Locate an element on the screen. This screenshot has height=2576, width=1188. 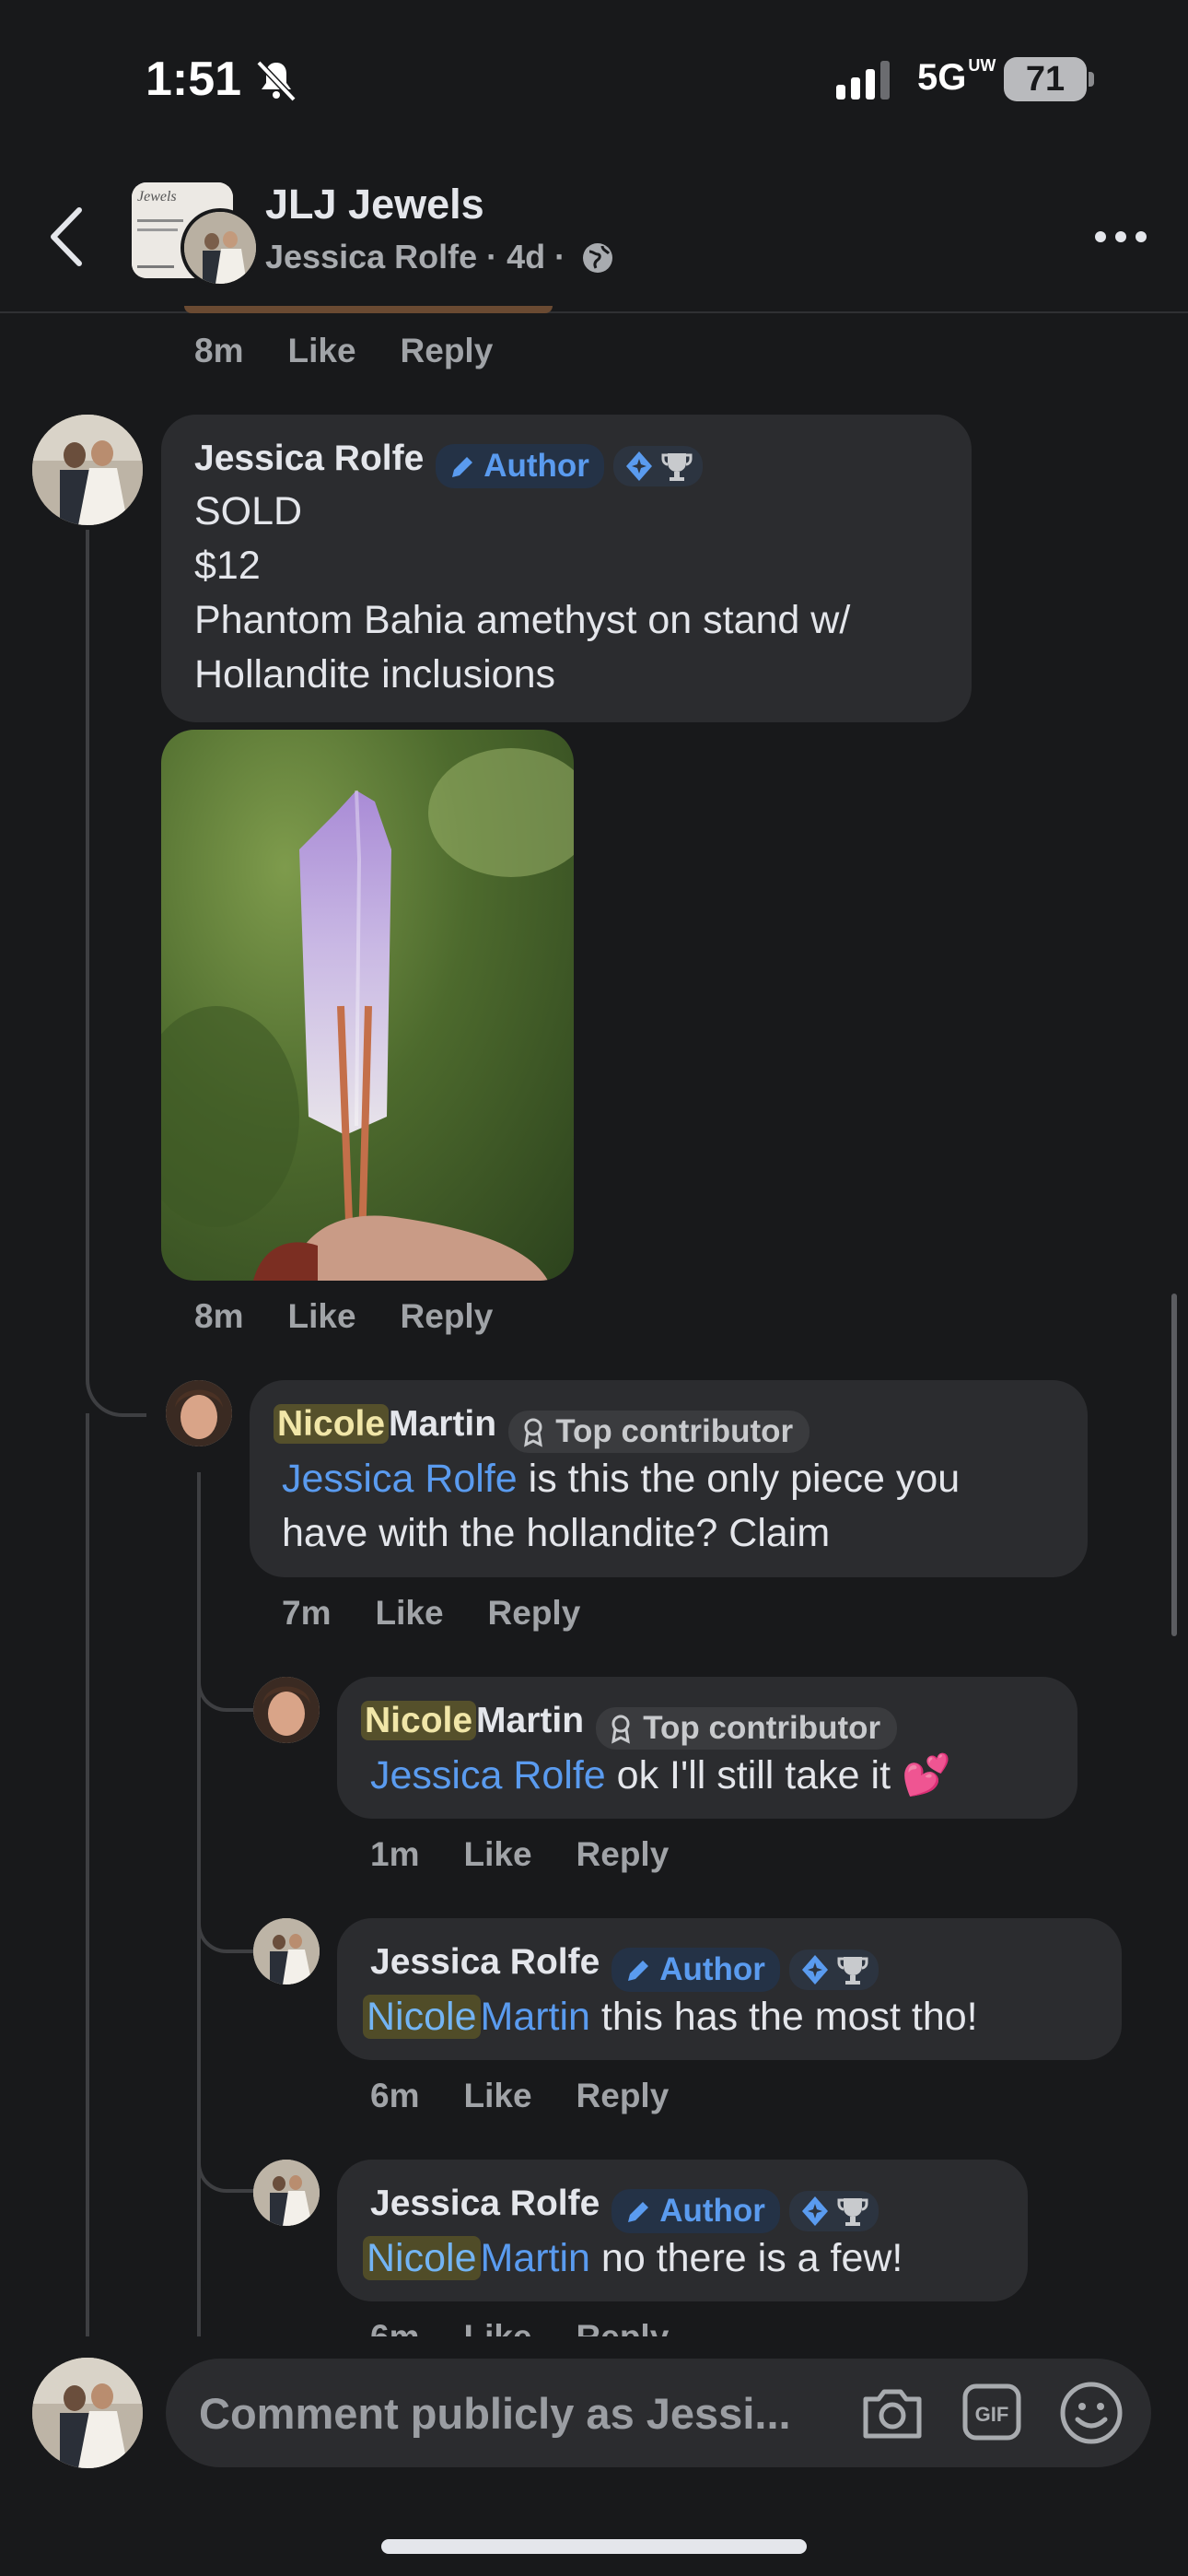
globe-icon is located at coordinates (598, 258).